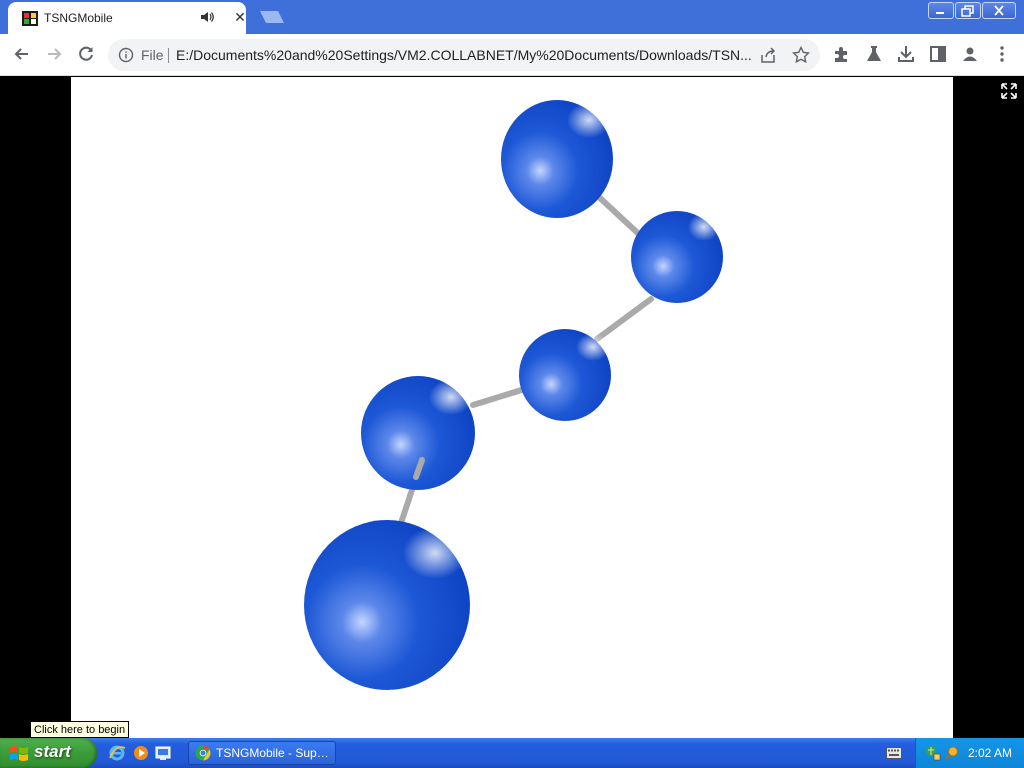 This screenshot has width=1024, height=768. Describe the element at coordinates (203, 753) in the screenshot. I see `chrome-icon` at that location.